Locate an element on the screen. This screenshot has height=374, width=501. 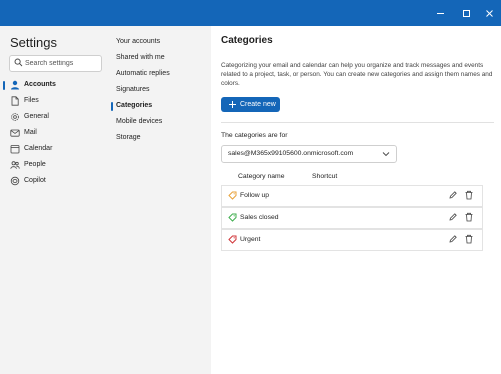
nav-item-files: Files is located at coordinates (50, 101).